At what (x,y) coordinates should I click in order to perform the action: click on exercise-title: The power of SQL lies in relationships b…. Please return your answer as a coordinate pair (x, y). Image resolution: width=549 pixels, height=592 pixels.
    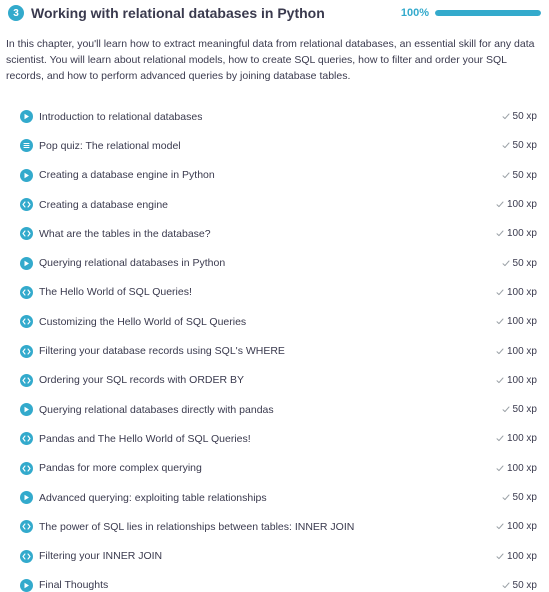
    Looking at the image, I should click on (196, 527).